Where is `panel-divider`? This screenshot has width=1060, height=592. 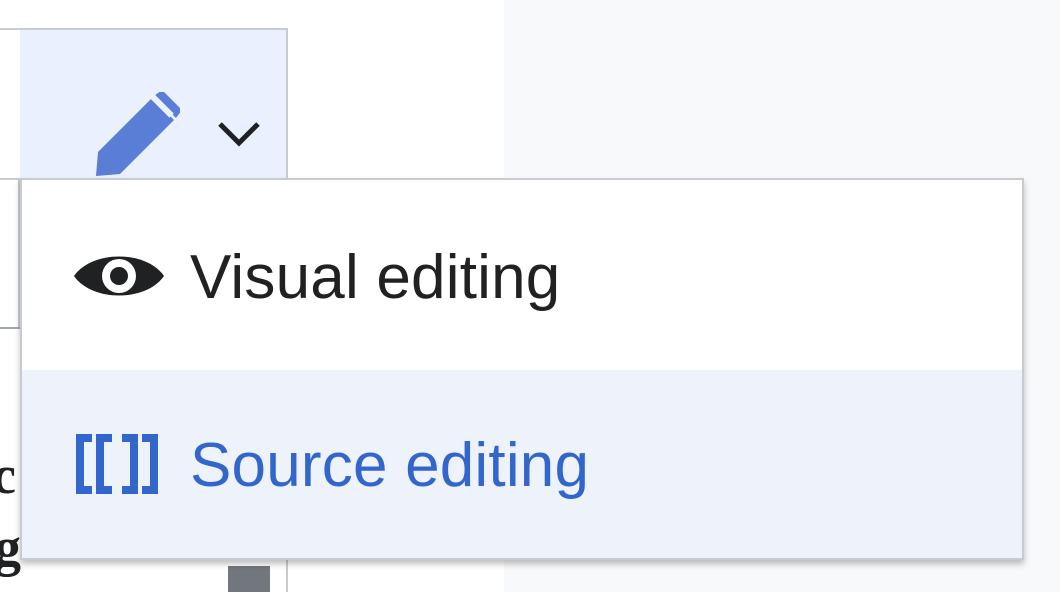 panel-divider is located at coordinates (10, 328).